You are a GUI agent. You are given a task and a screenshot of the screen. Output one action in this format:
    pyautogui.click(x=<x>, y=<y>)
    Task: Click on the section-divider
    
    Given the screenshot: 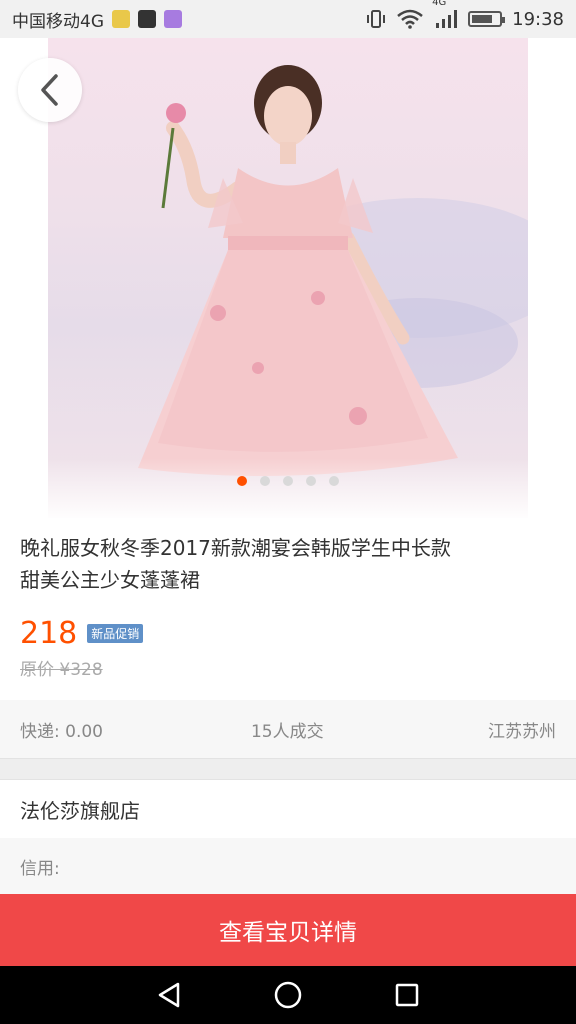 What is the action you would take?
    pyautogui.click(x=288, y=769)
    